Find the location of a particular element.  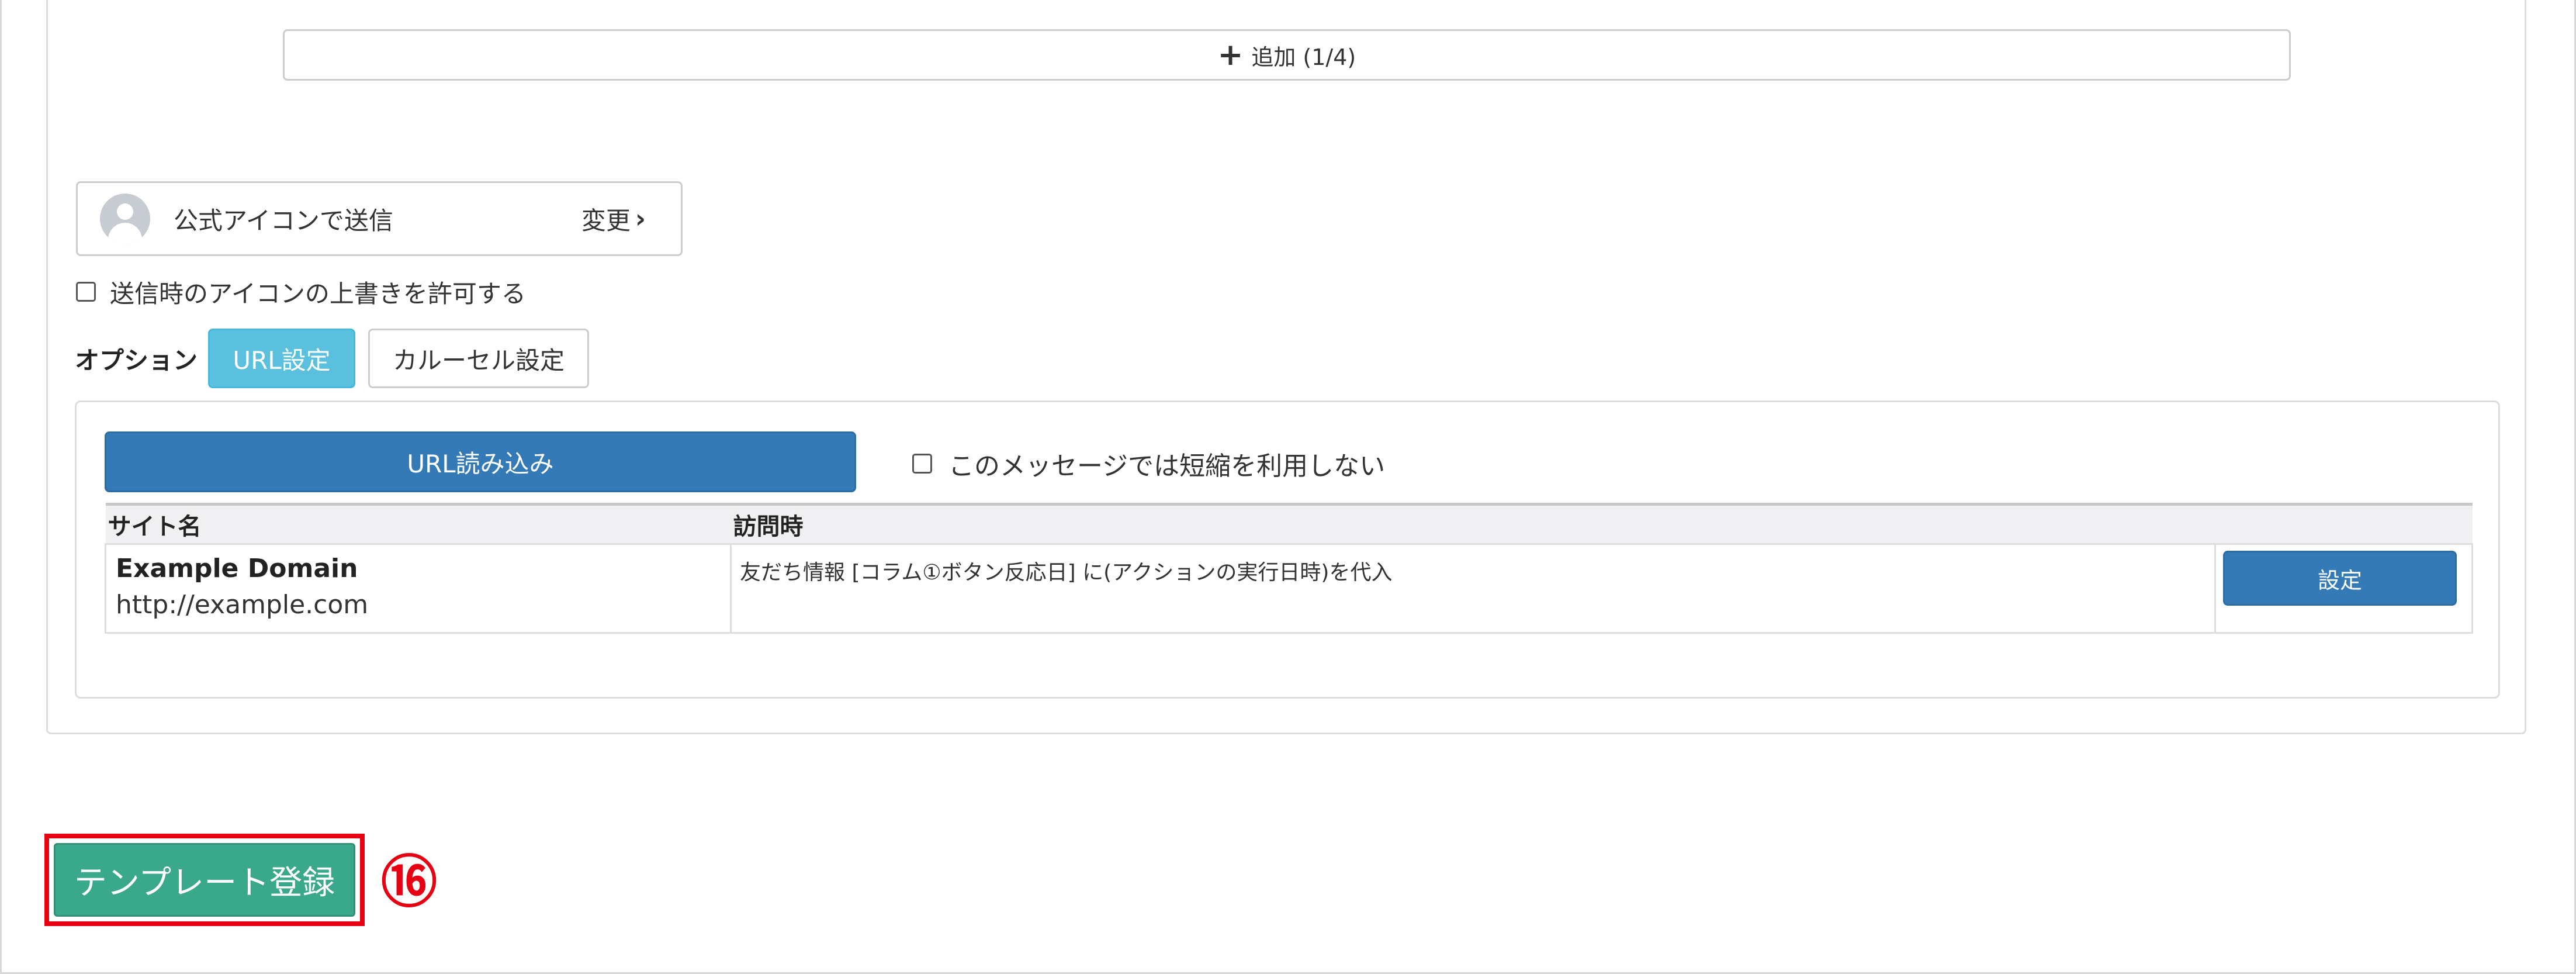

no-shorten-checkbox is located at coordinates (922, 464).